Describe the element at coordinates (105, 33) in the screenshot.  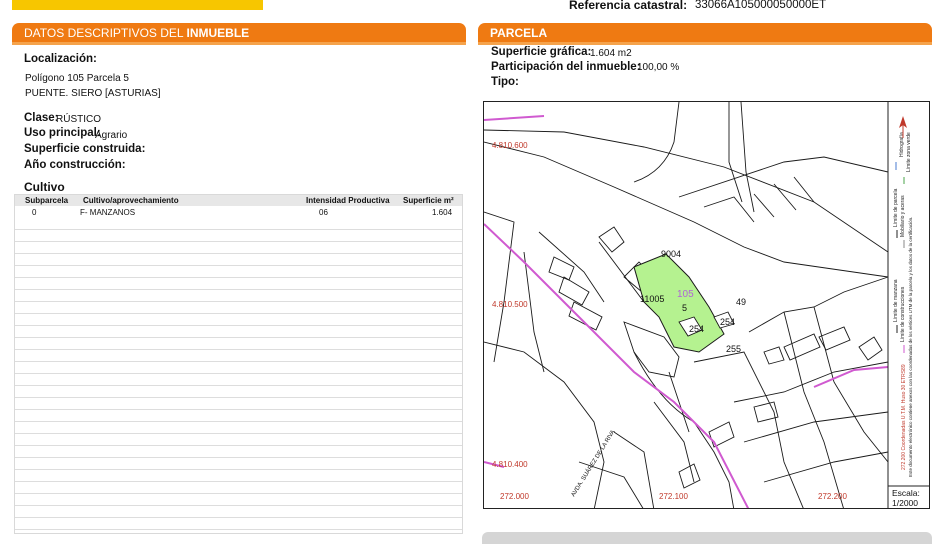
I see `section-title-normal: DATOS DESCRIPTIVOS DEL` at that location.